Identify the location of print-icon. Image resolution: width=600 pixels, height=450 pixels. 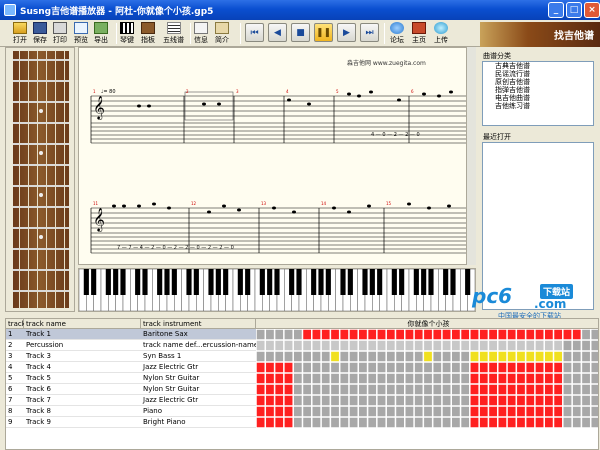
(60, 28).